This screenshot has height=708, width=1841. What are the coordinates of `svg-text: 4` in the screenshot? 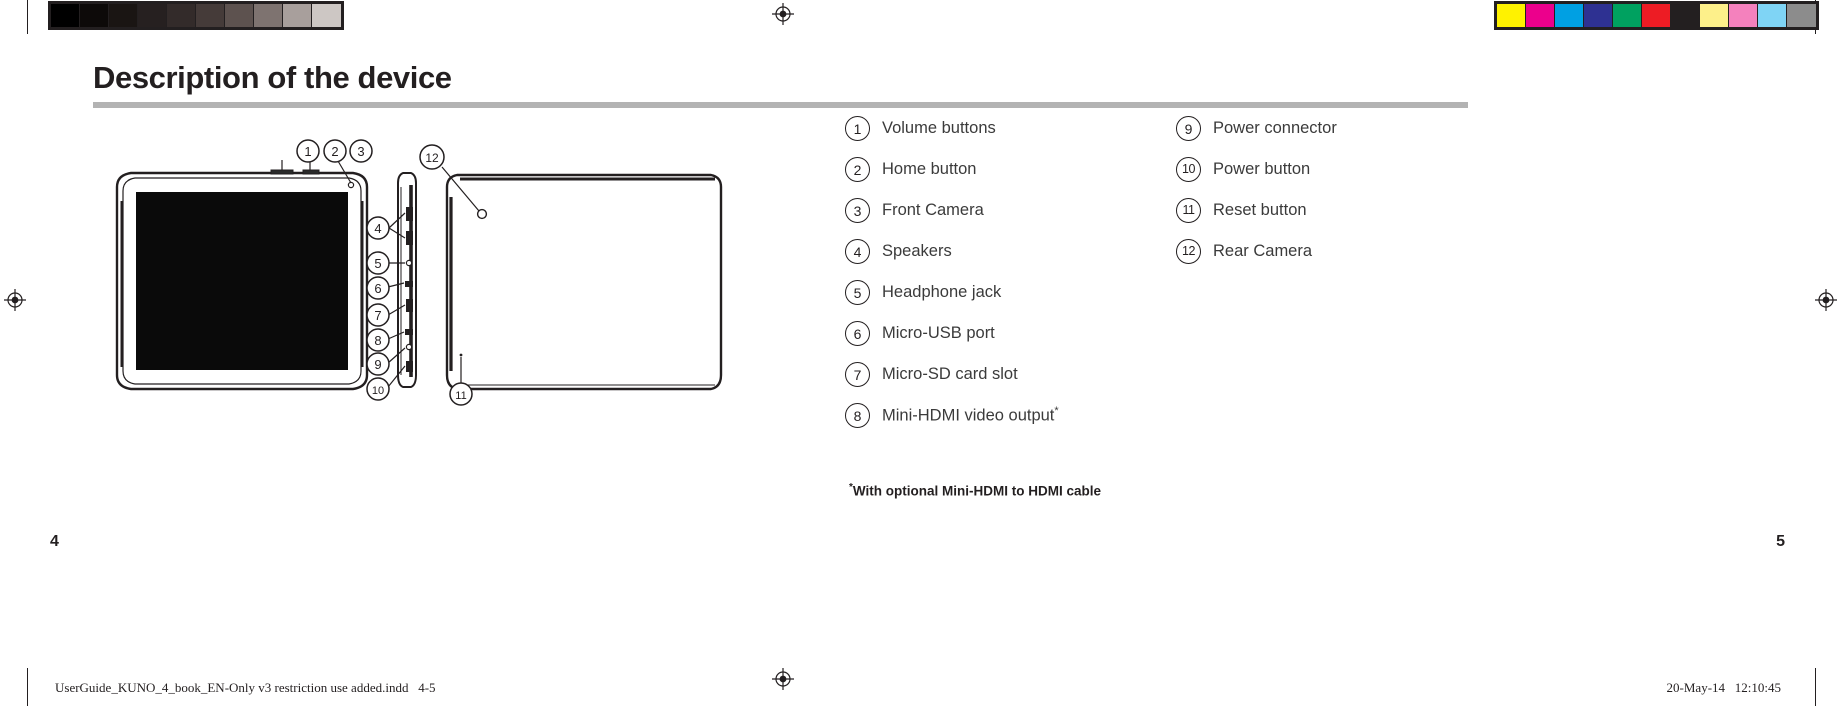 It's located at (377, 228).